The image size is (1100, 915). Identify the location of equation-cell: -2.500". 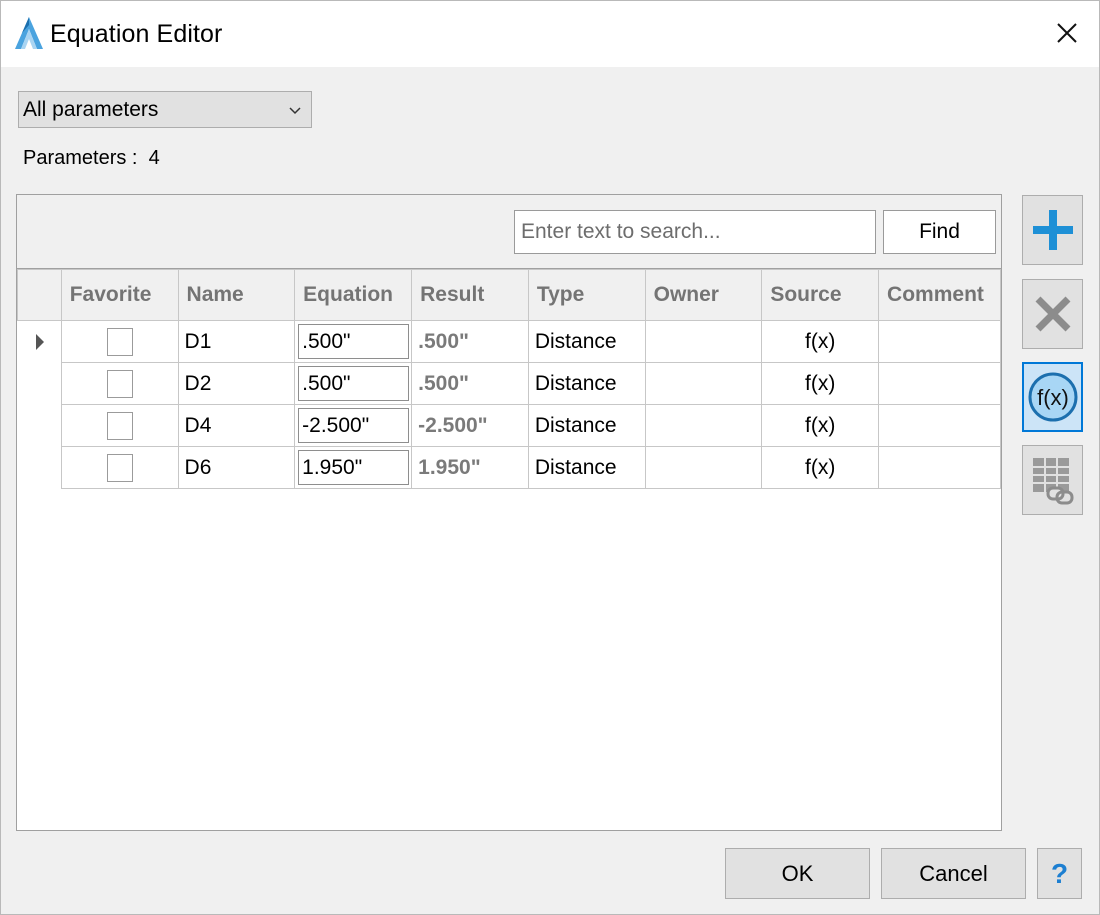
(353, 425).